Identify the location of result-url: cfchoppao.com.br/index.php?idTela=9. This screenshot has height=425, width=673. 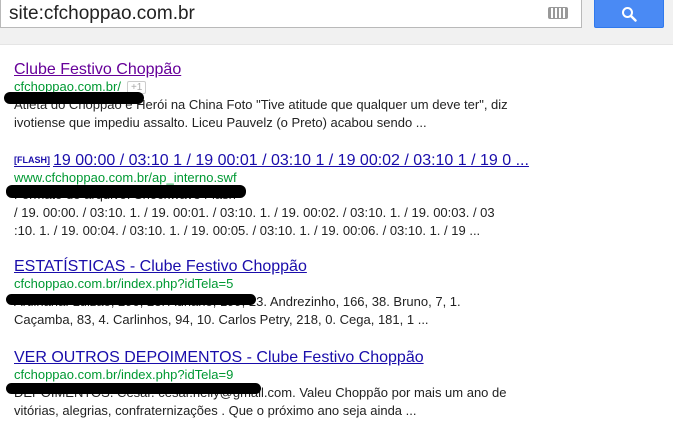
(124, 374).